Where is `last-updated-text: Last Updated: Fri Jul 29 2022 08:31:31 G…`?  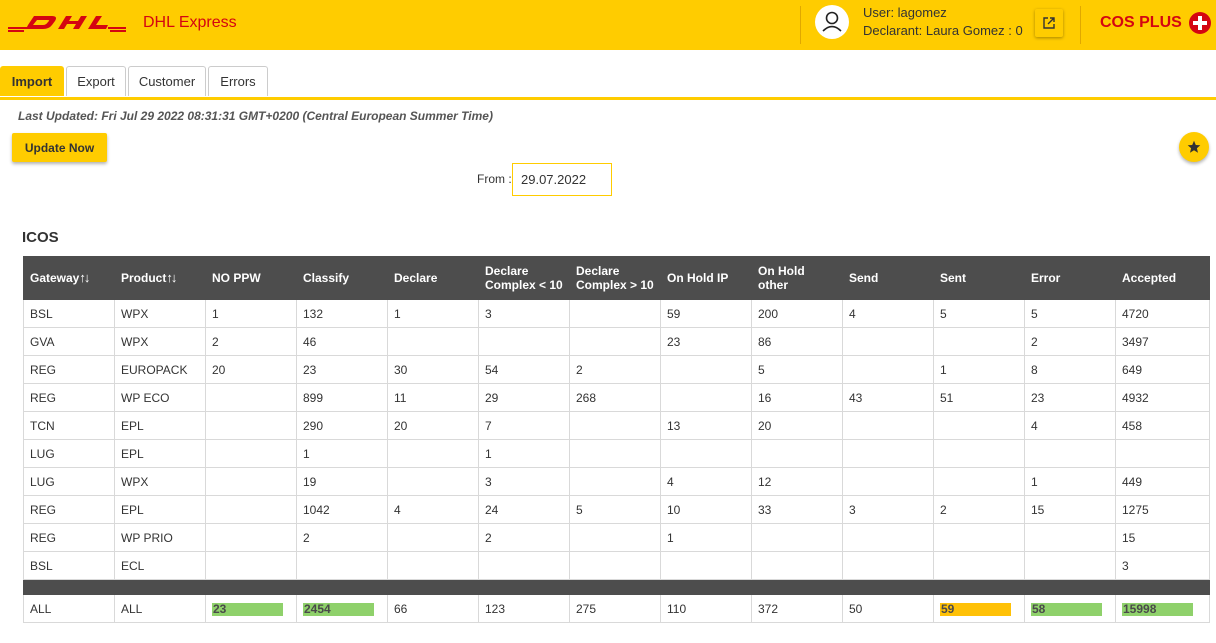
last-updated-text: Last Updated: Fri Jul 29 2022 08:31:31 G… is located at coordinates (255, 116).